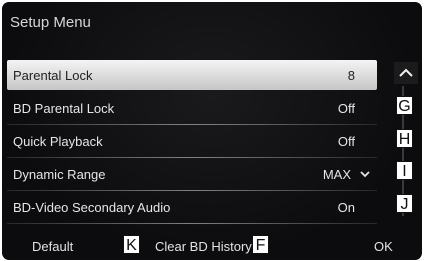  Describe the element at coordinates (404, 105) in the screenshot. I see `callout-g: G` at that location.